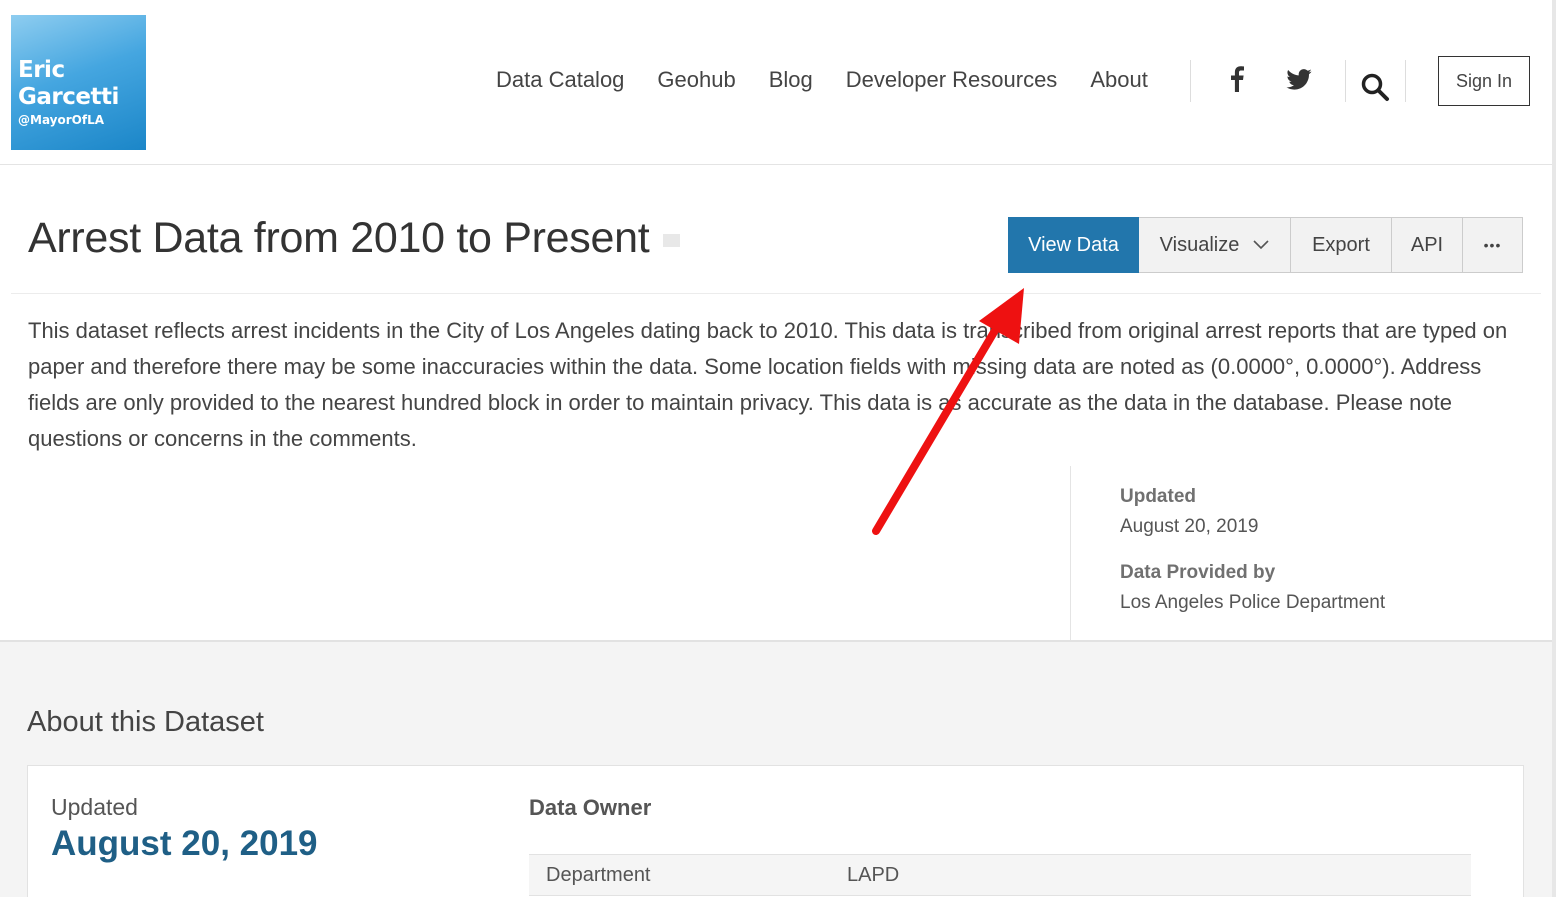 The height and width of the screenshot is (897, 1556). Describe the element at coordinates (184, 843) in the screenshot. I see `about-updated-date: August 20, 2019` at that location.